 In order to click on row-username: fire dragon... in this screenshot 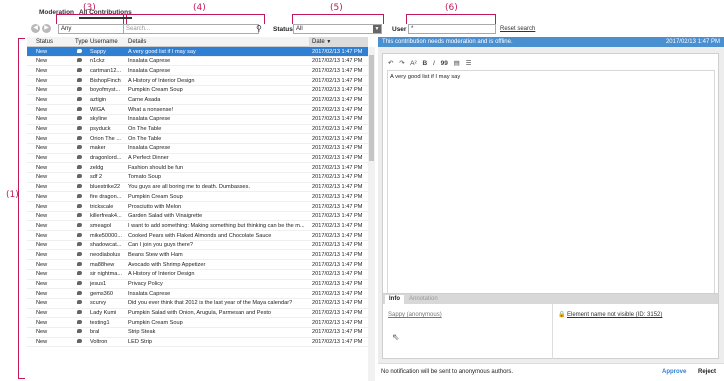, I will do `click(106, 196)`.